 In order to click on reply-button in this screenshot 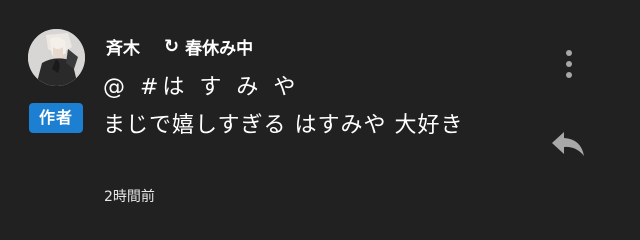, I will do `click(569, 144)`.